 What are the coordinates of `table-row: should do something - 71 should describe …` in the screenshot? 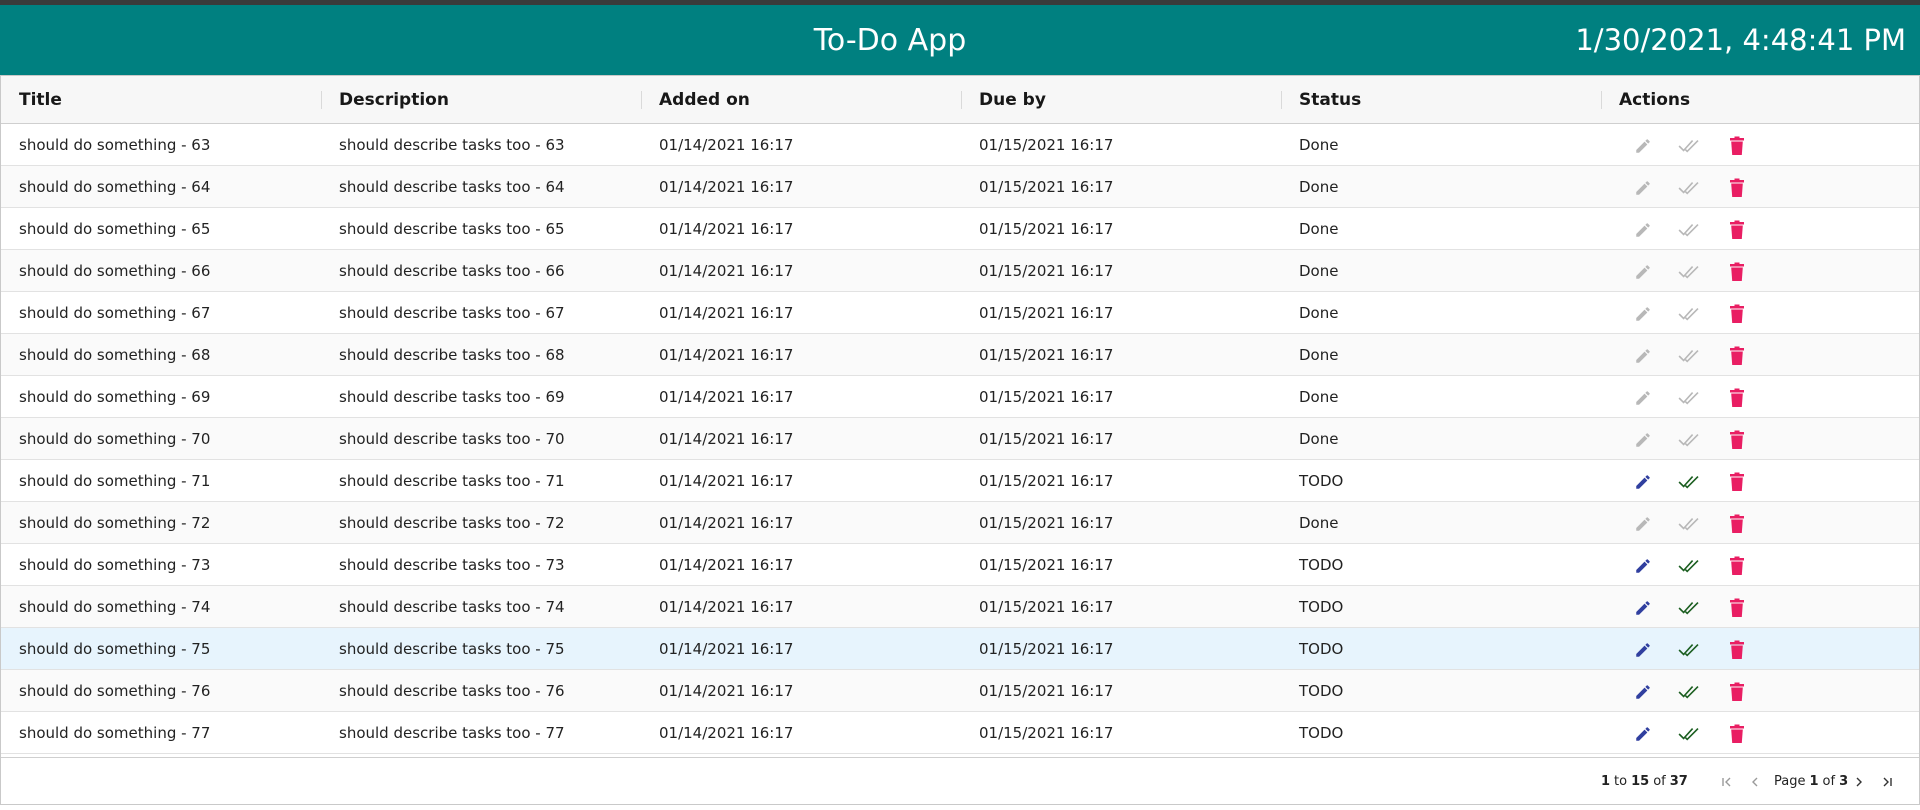 It's located at (960, 481).